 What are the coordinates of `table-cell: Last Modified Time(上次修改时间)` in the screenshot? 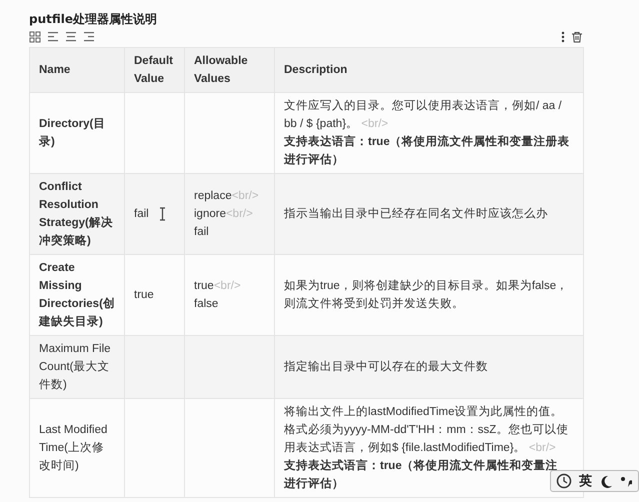 It's located at (77, 448).